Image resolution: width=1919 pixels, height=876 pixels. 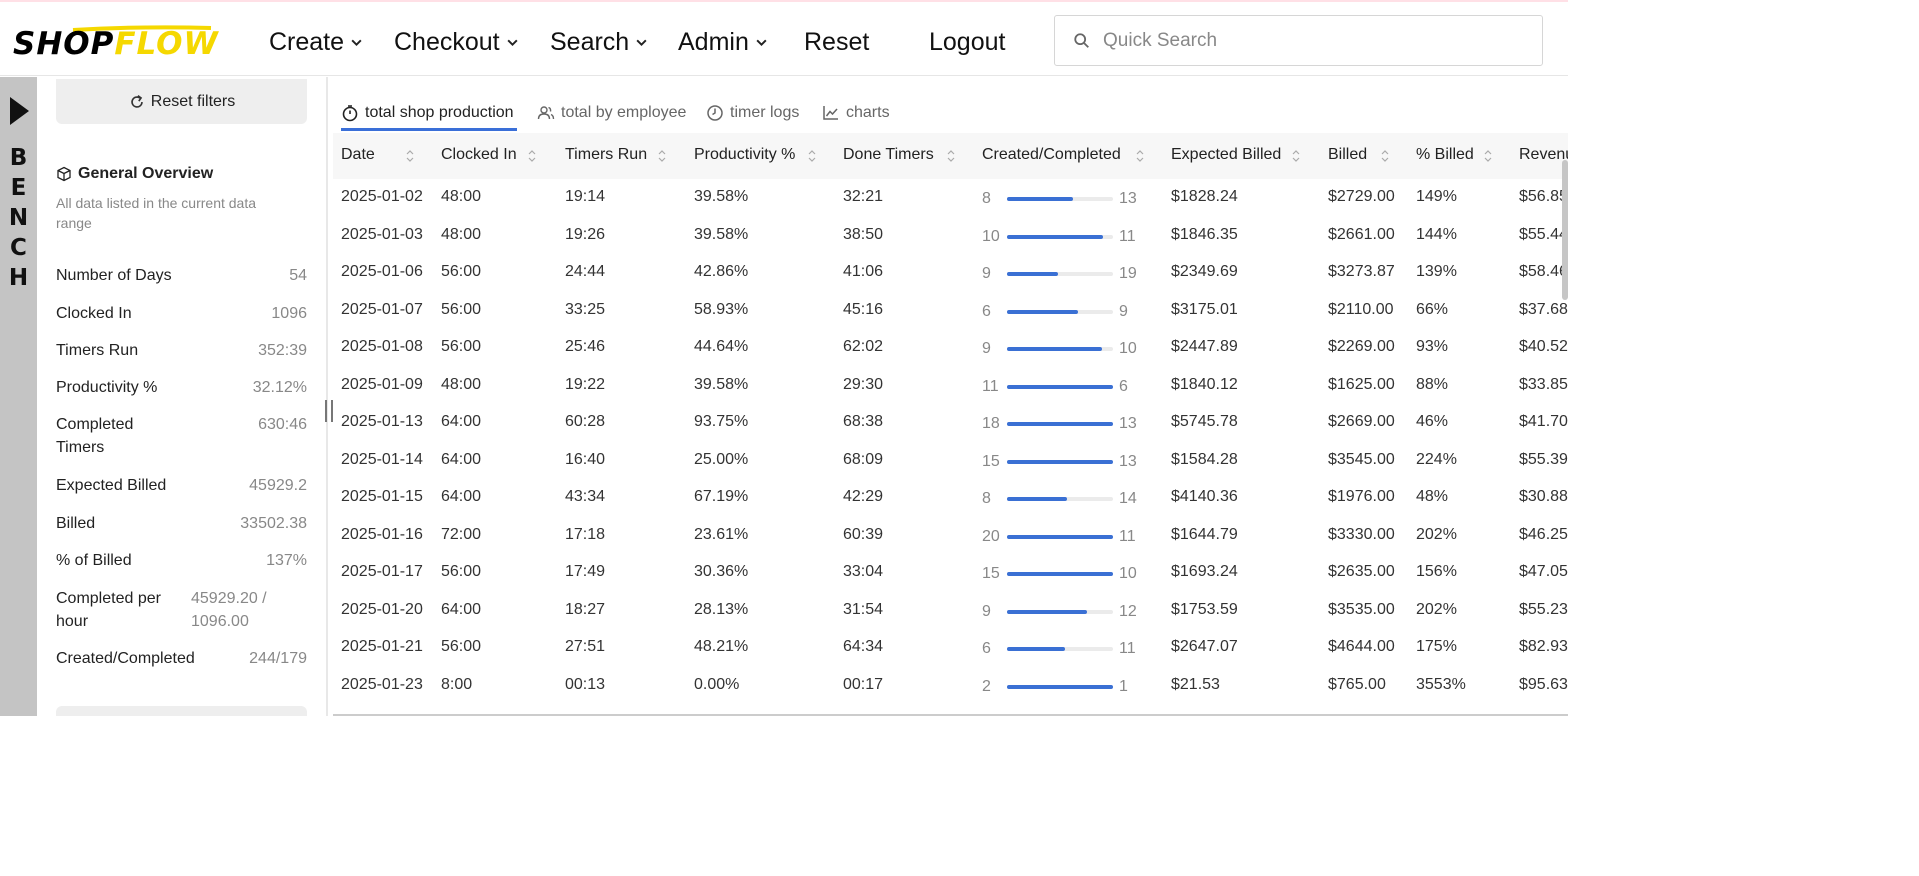 I want to click on cell-billed: $4644.00, so click(x=1361, y=646).